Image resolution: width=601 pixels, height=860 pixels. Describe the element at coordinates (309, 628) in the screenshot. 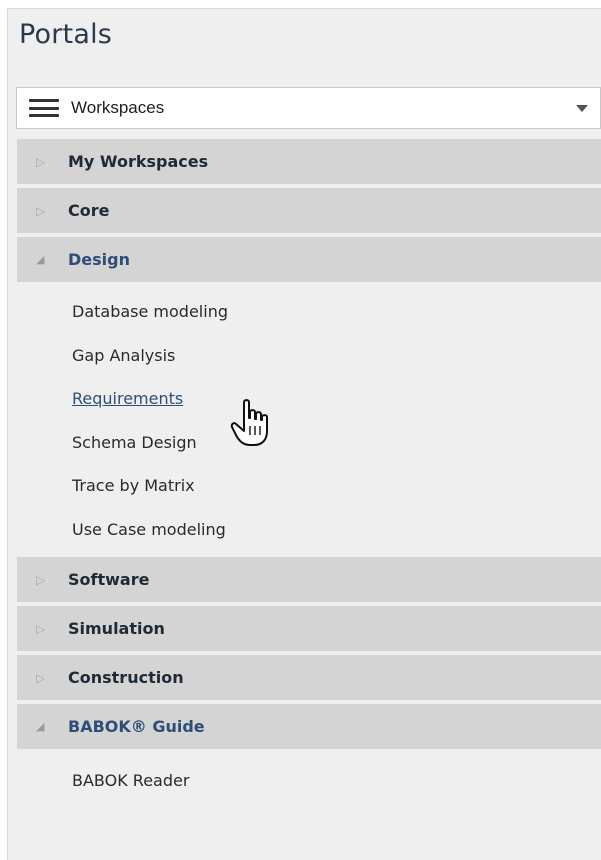

I see `group-simulation: ▷ Simulation` at that location.